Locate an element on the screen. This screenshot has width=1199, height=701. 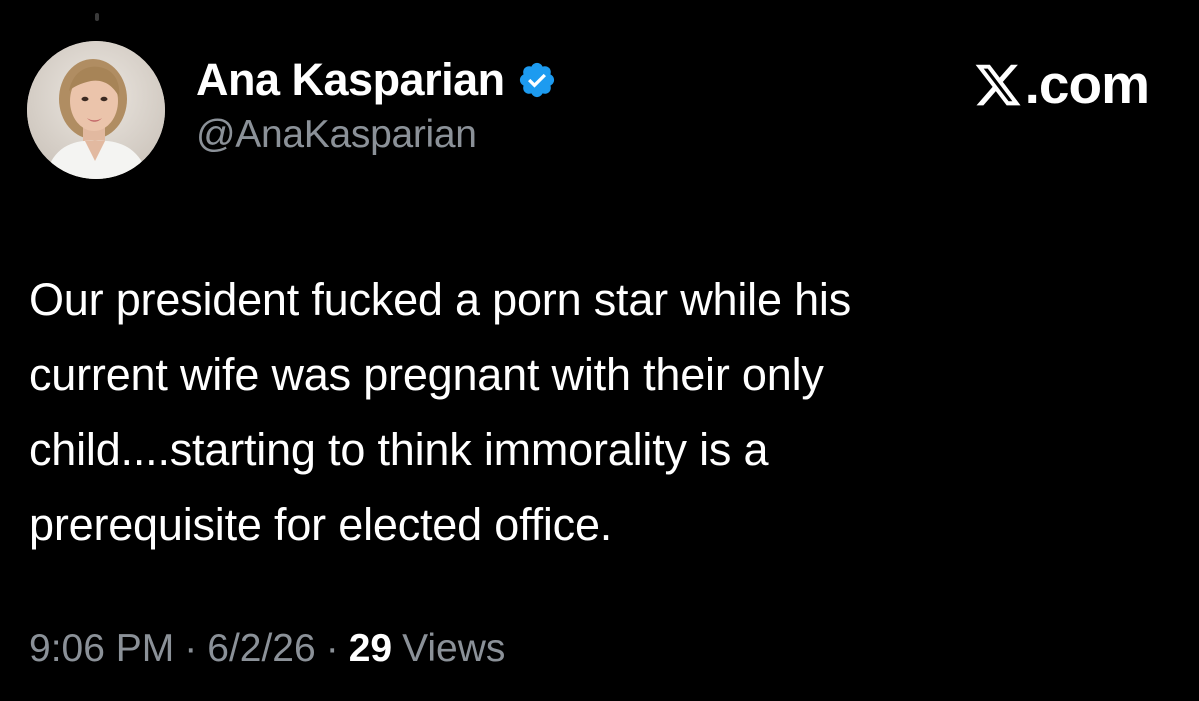
tweet-time: 9:06 PM is located at coordinates (101, 649).